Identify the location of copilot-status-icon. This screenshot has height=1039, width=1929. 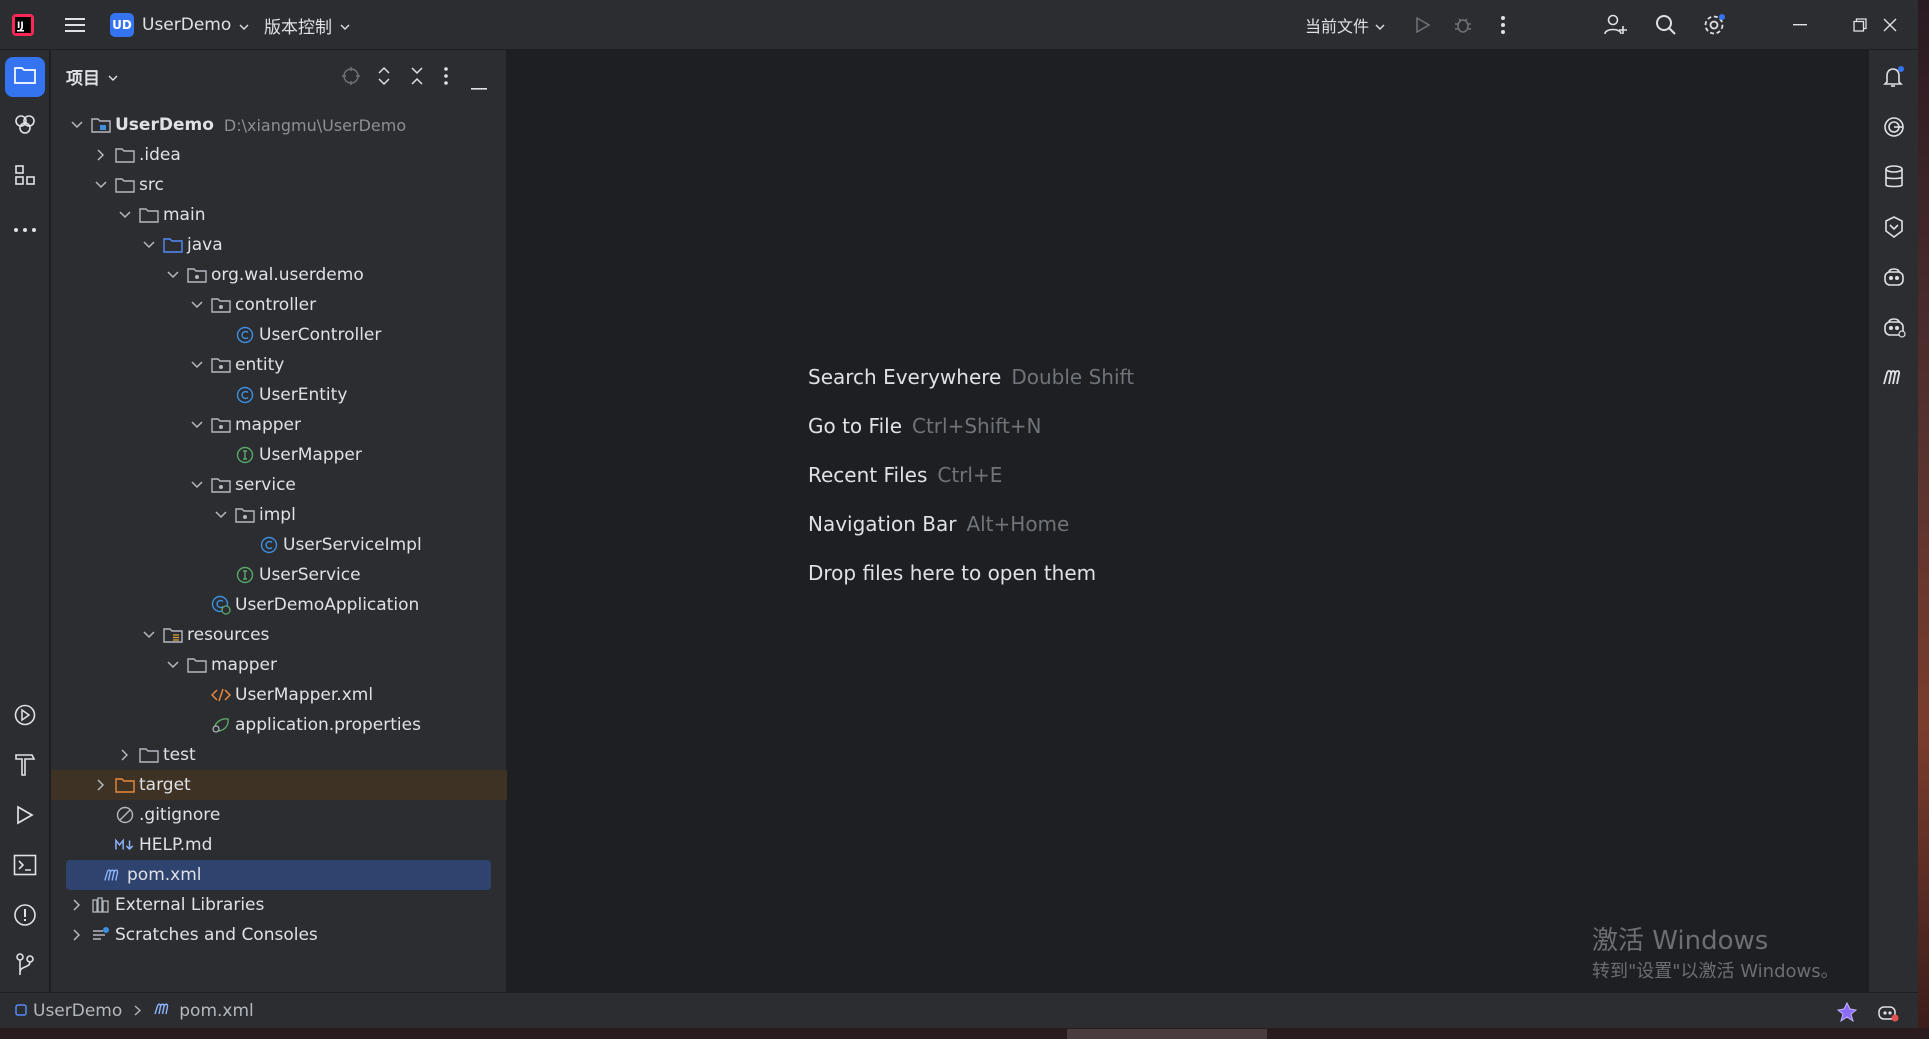
(1888, 1014).